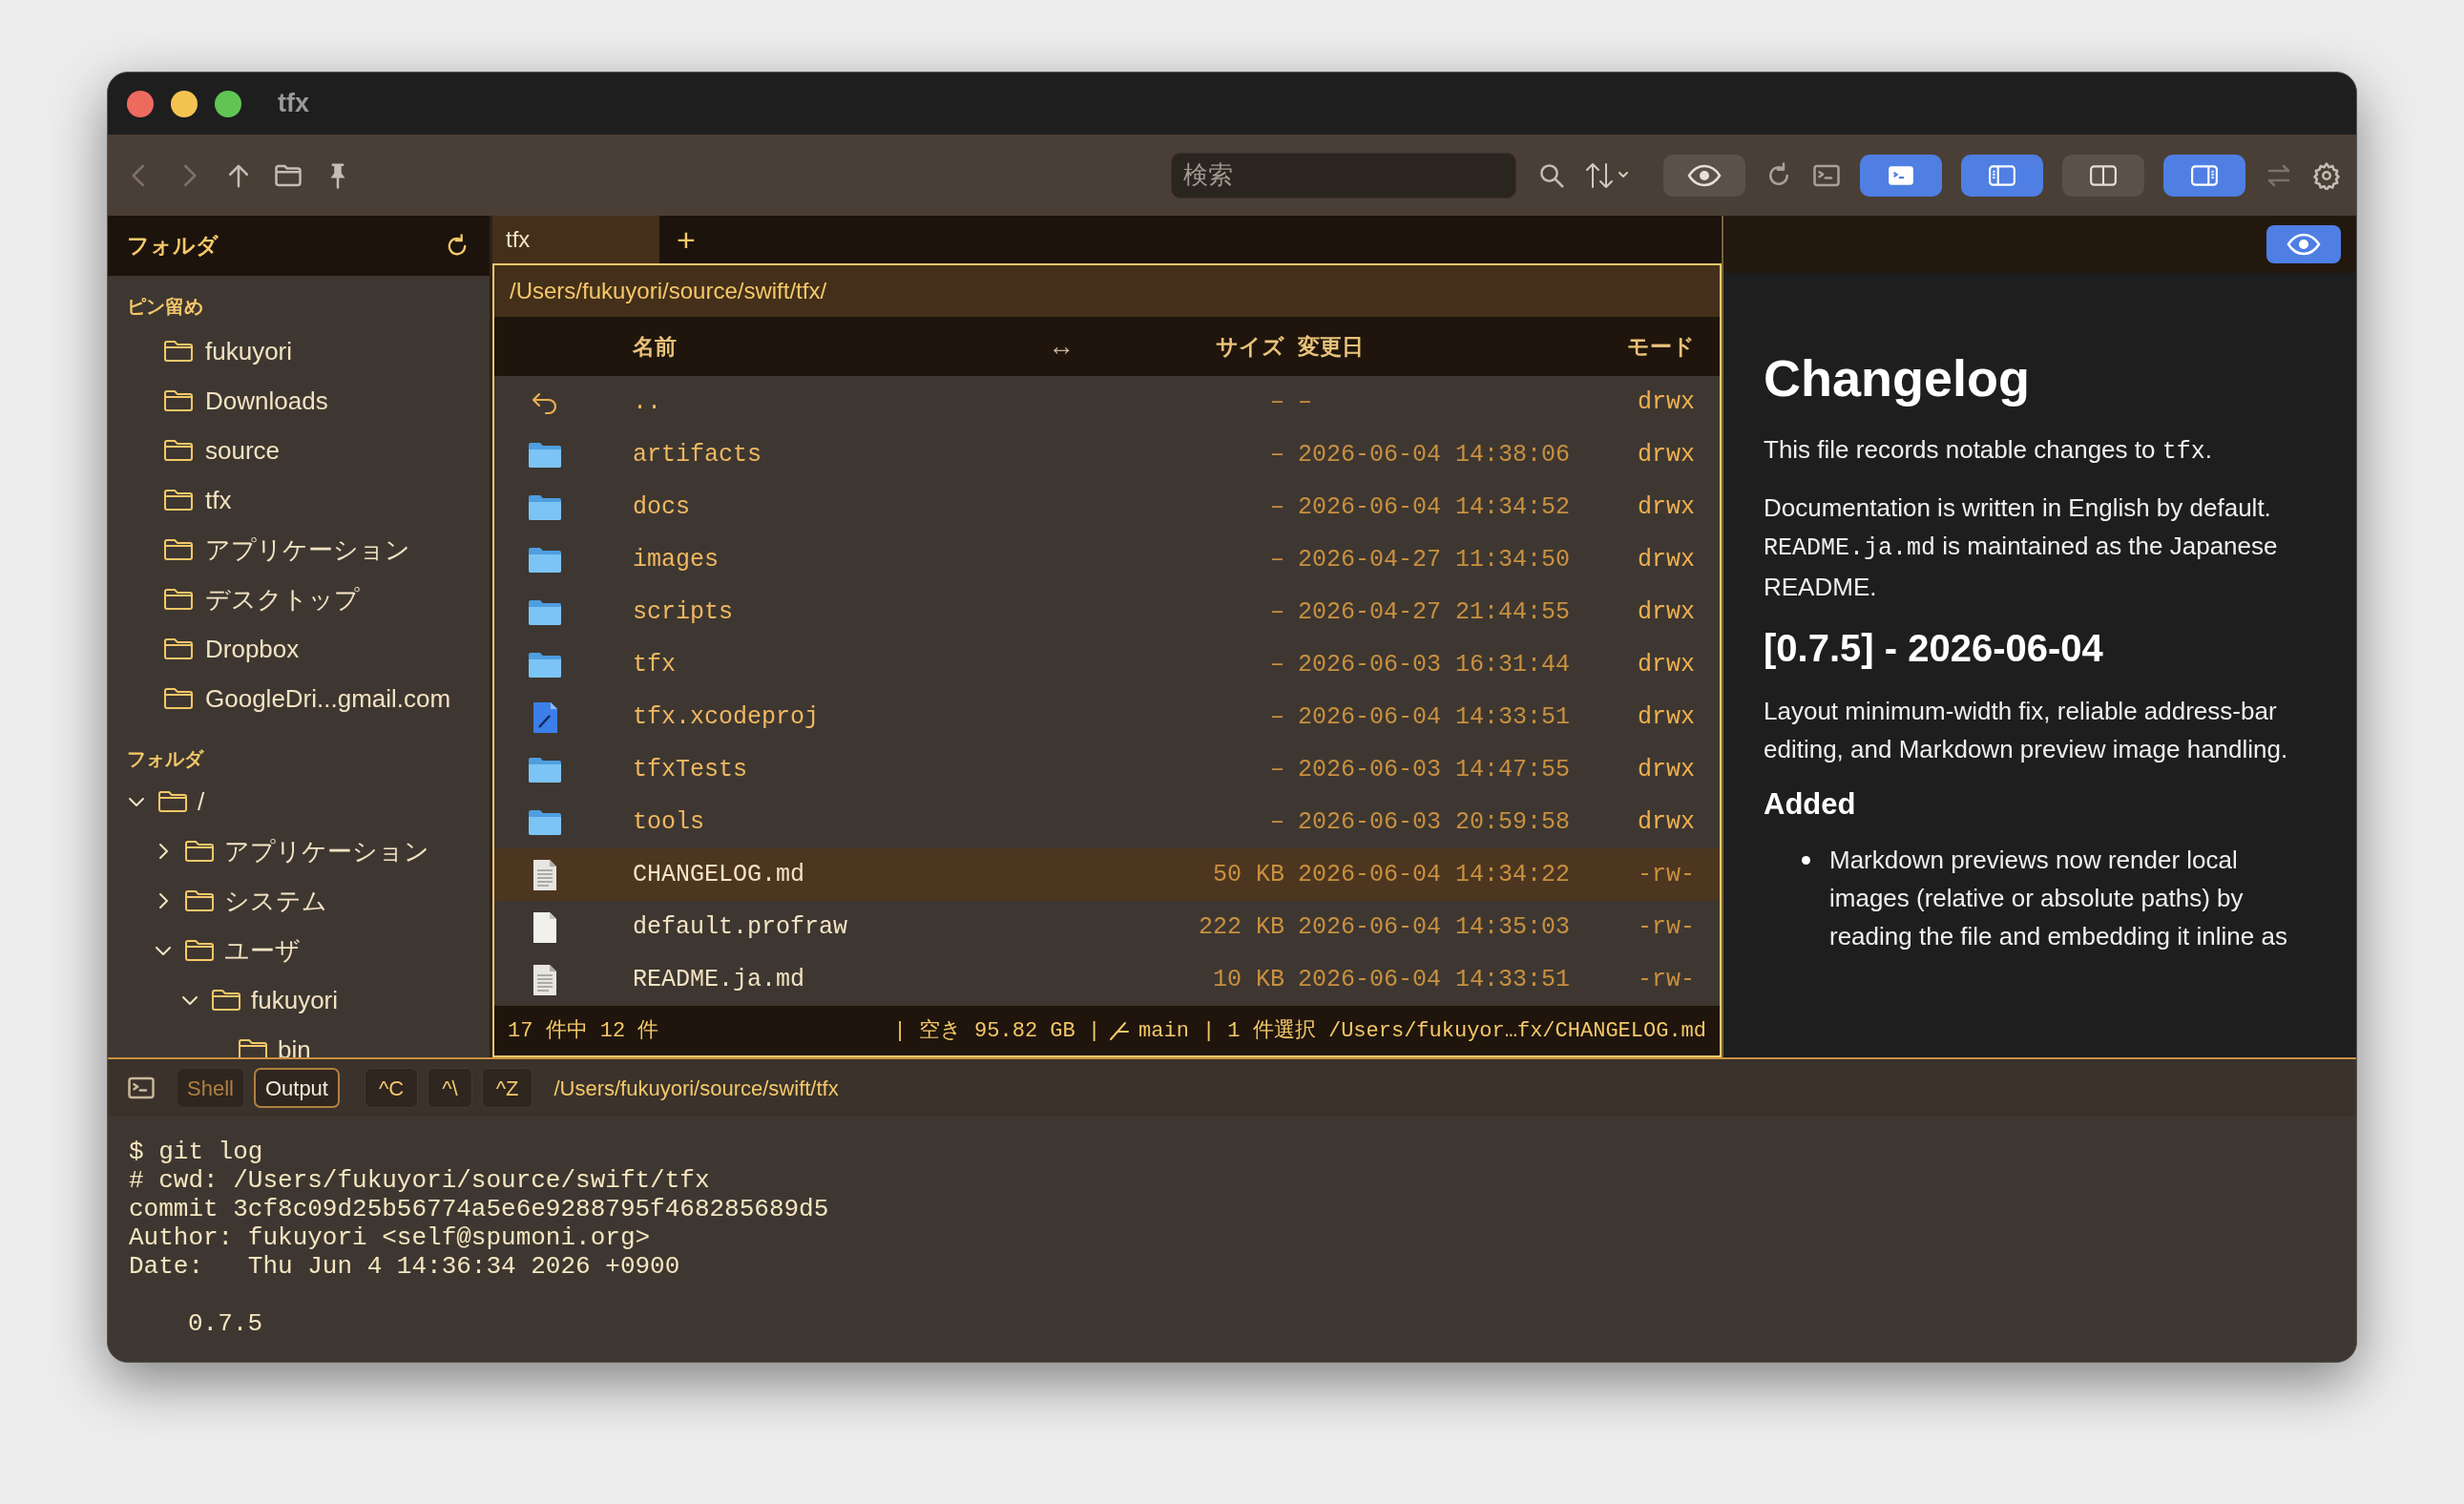 Image resolution: width=2464 pixels, height=1504 pixels. I want to click on tree-item: /, so click(299, 801).